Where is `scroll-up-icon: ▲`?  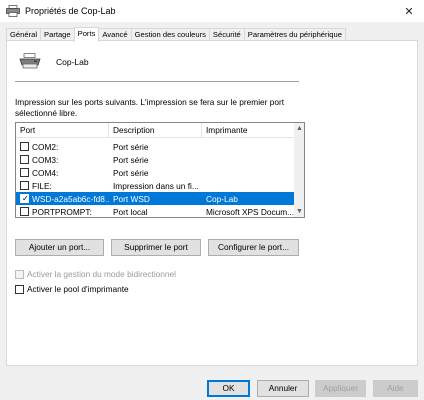
scroll-up-icon: ▲ is located at coordinates (299, 128).